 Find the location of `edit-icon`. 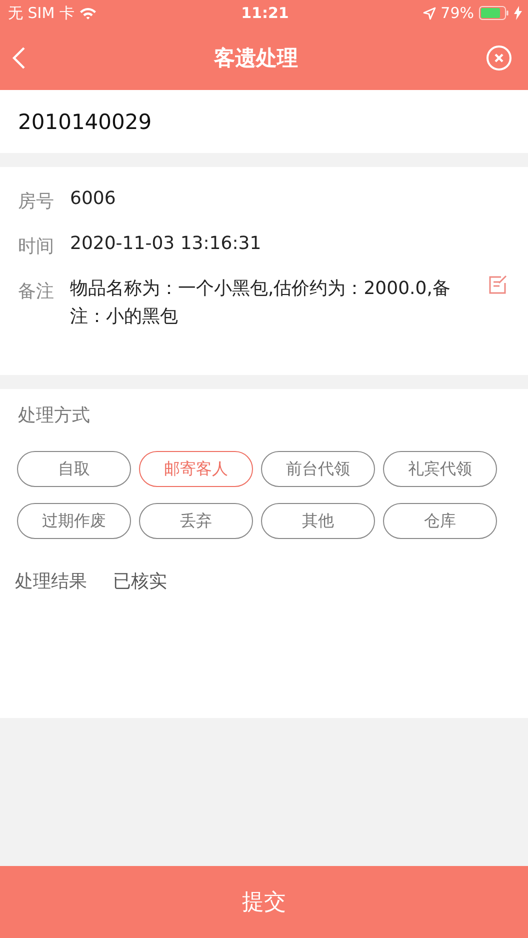

edit-icon is located at coordinates (498, 285).